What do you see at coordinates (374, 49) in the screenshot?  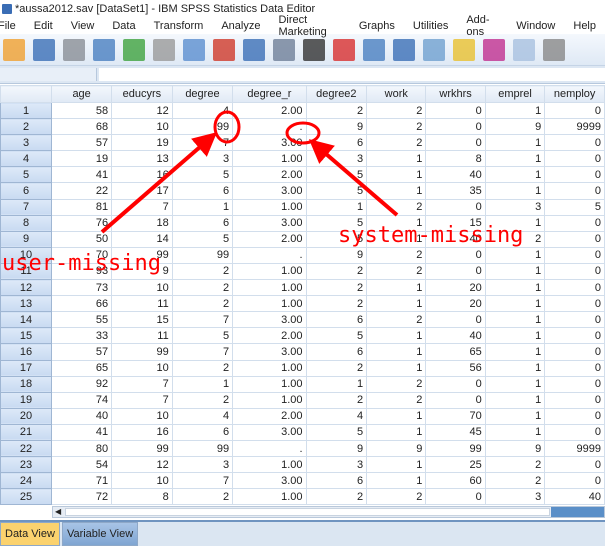 I see `insert-variable-icon` at bounding box center [374, 49].